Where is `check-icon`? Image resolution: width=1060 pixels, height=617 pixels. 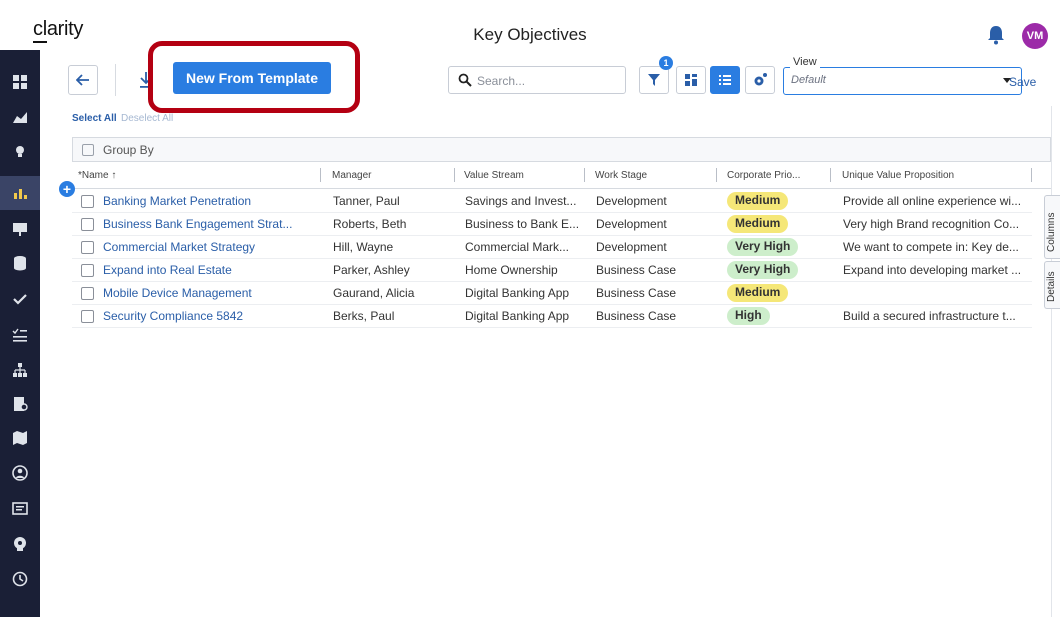
check-icon is located at coordinates (20, 299).